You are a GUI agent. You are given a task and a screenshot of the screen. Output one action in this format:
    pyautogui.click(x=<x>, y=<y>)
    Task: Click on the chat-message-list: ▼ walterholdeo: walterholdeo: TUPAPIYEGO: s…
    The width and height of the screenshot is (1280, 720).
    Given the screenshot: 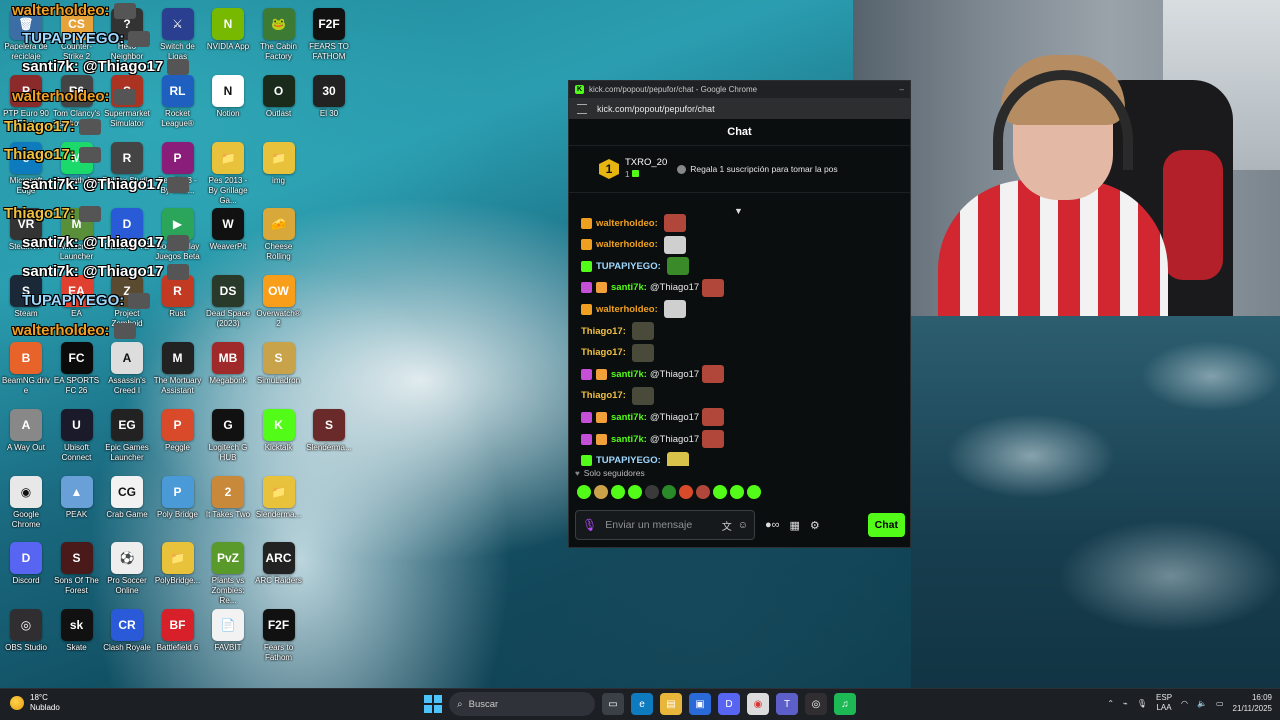 What is the action you would take?
    pyautogui.click(x=739, y=336)
    